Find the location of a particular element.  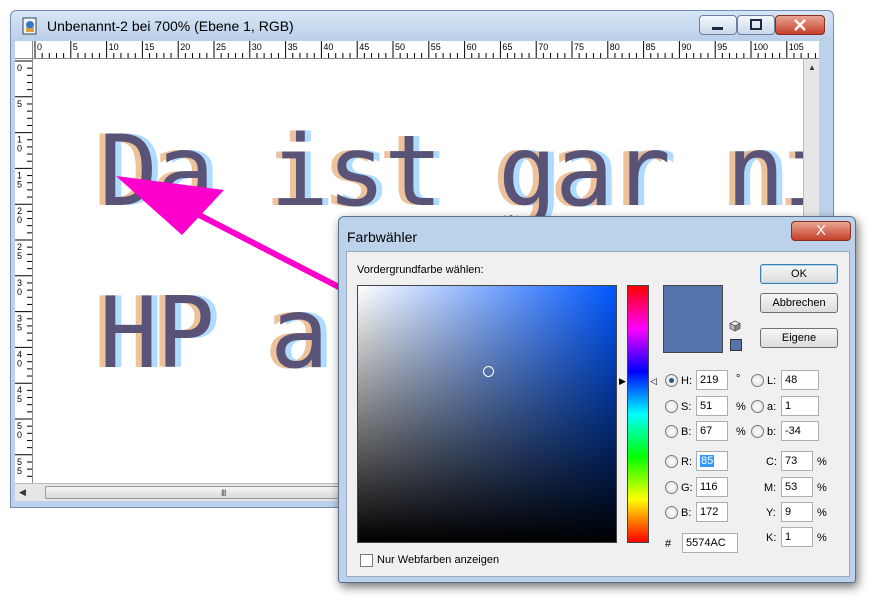

maximize-icon is located at coordinates (756, 24).